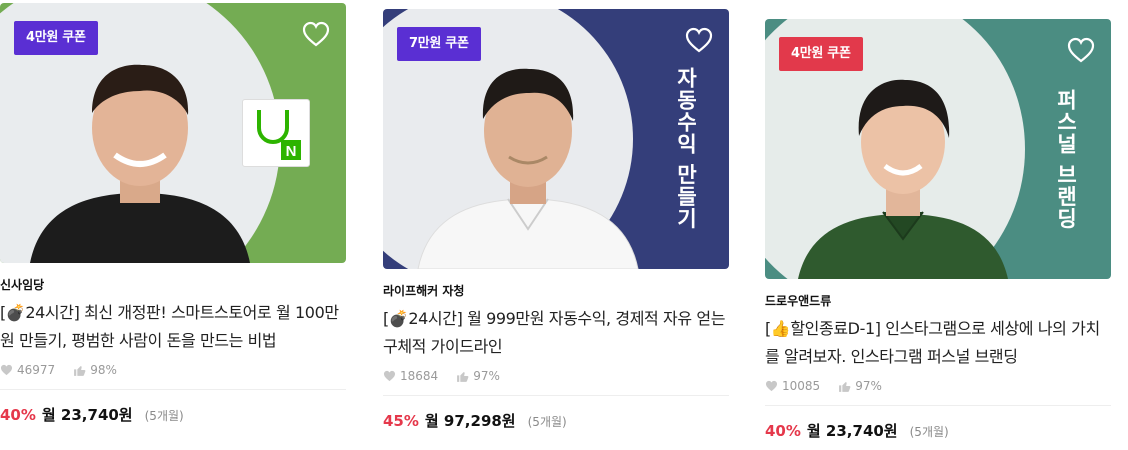 The image size is (1128, 450). I want to click on naver-n-logo: N, so click(276, 133).